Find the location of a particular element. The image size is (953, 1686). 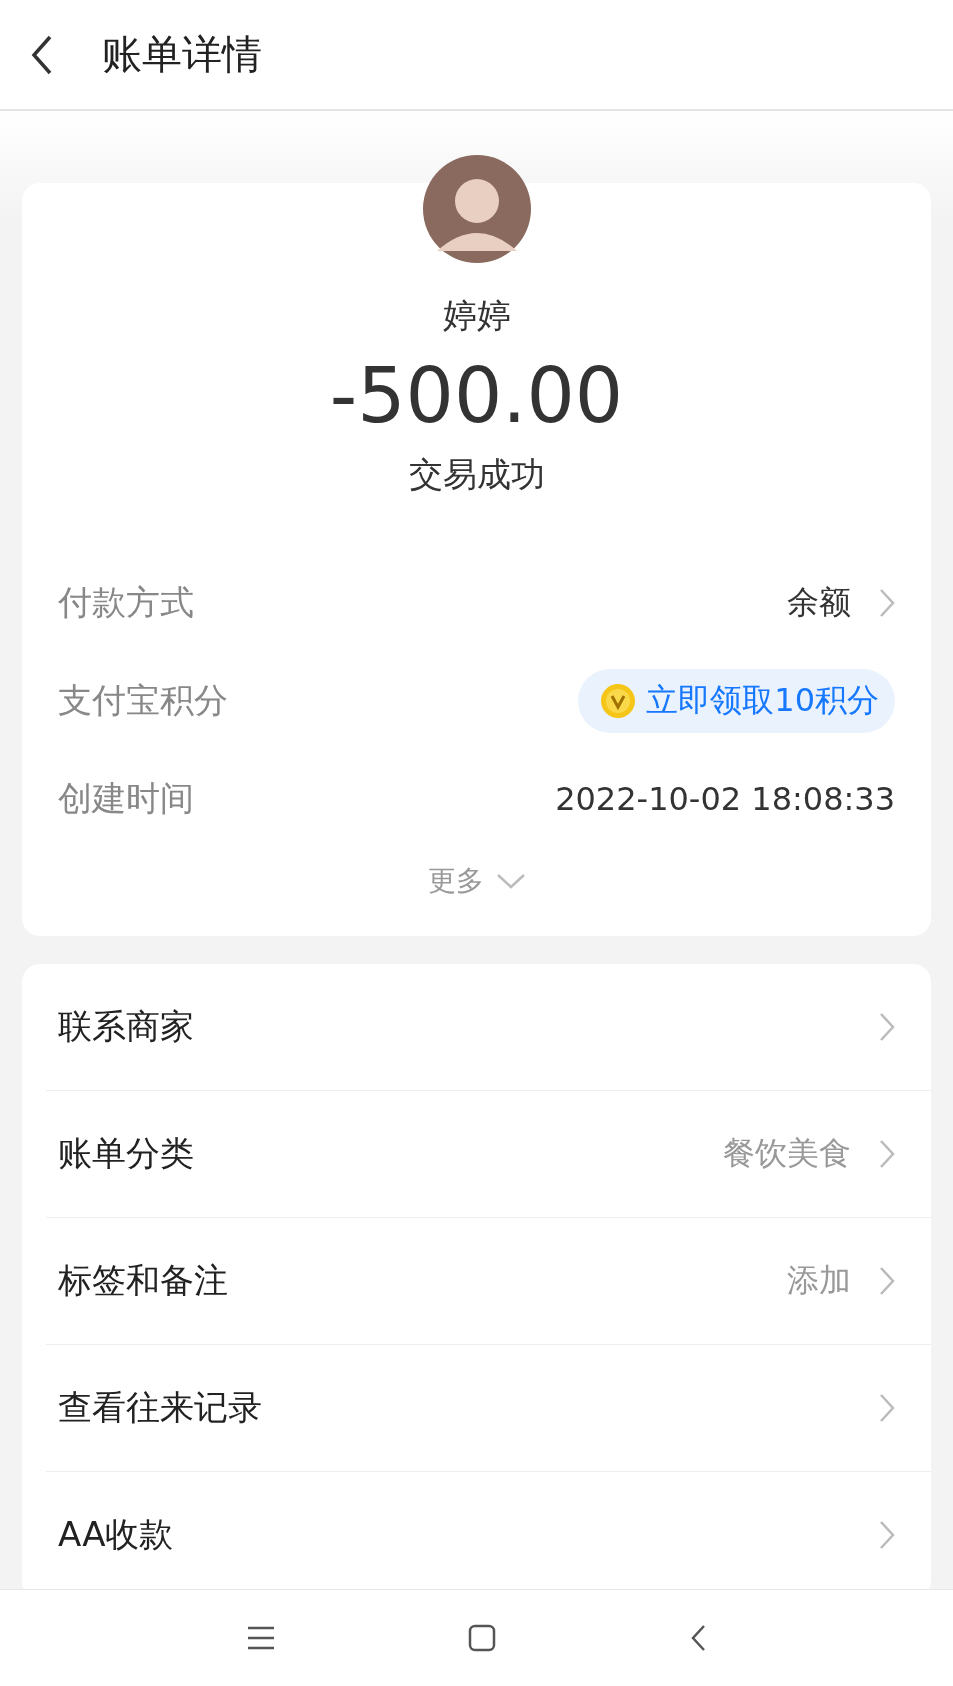

menu-row: 查看往来记录 is located at coordinates (488, 1408).